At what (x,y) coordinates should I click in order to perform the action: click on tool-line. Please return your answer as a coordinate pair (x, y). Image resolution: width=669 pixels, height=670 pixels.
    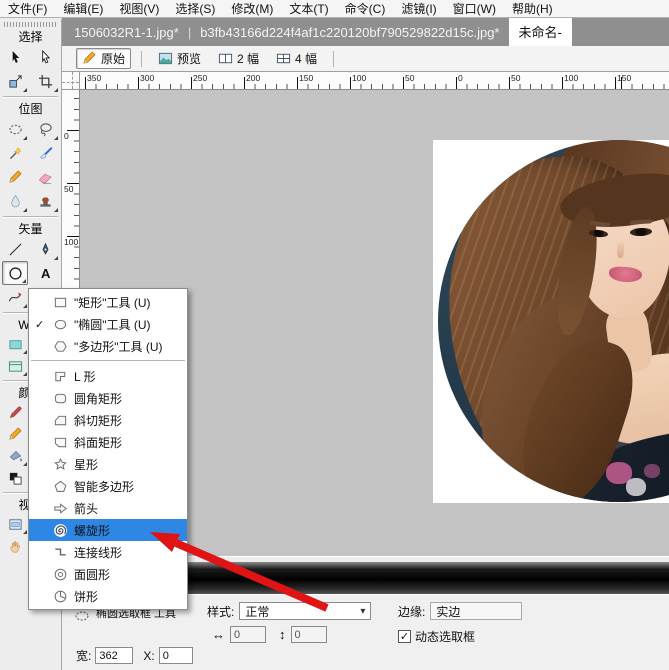
    Looking at the image, I should click on (15, 249).